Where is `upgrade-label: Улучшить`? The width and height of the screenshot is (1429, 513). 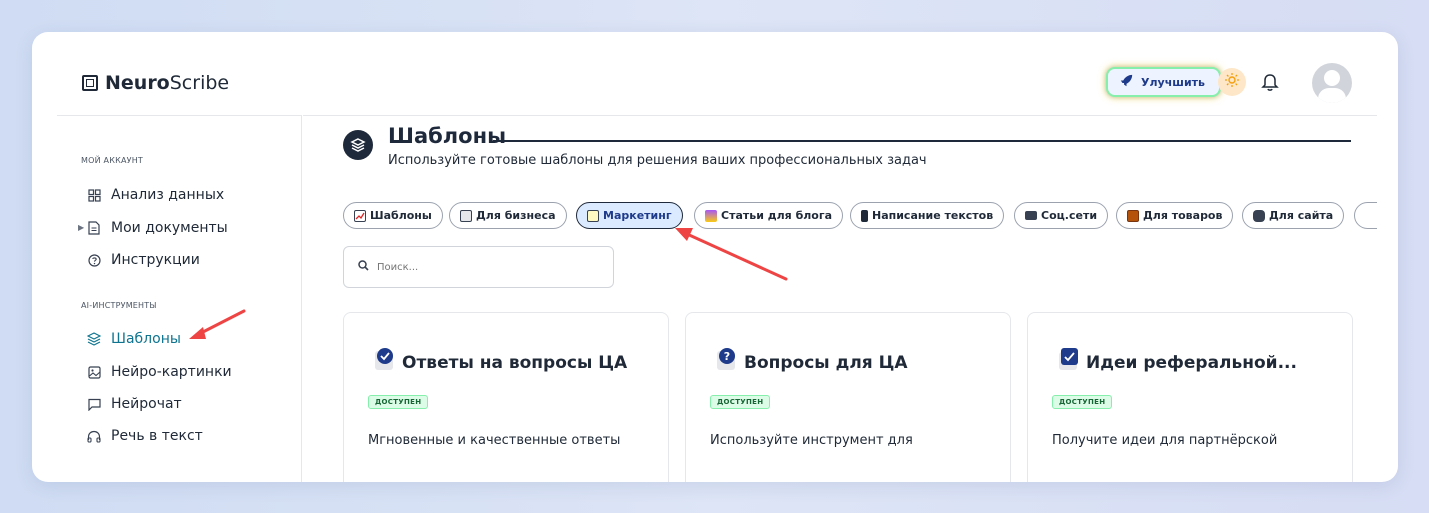
upgrade-label: Улучшить is located at coordinates (1173, 82).